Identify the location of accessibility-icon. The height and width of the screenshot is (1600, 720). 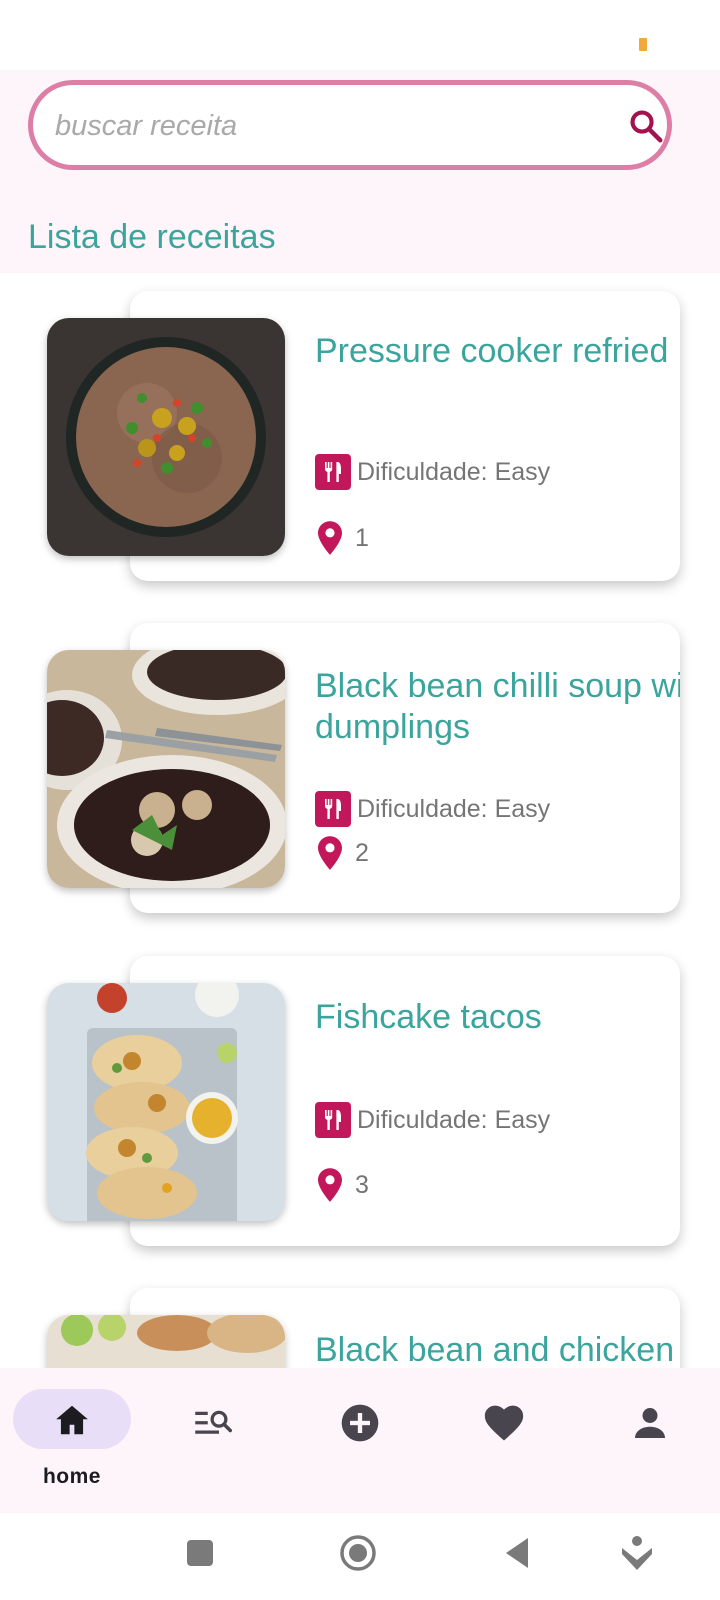
(637, 1553).